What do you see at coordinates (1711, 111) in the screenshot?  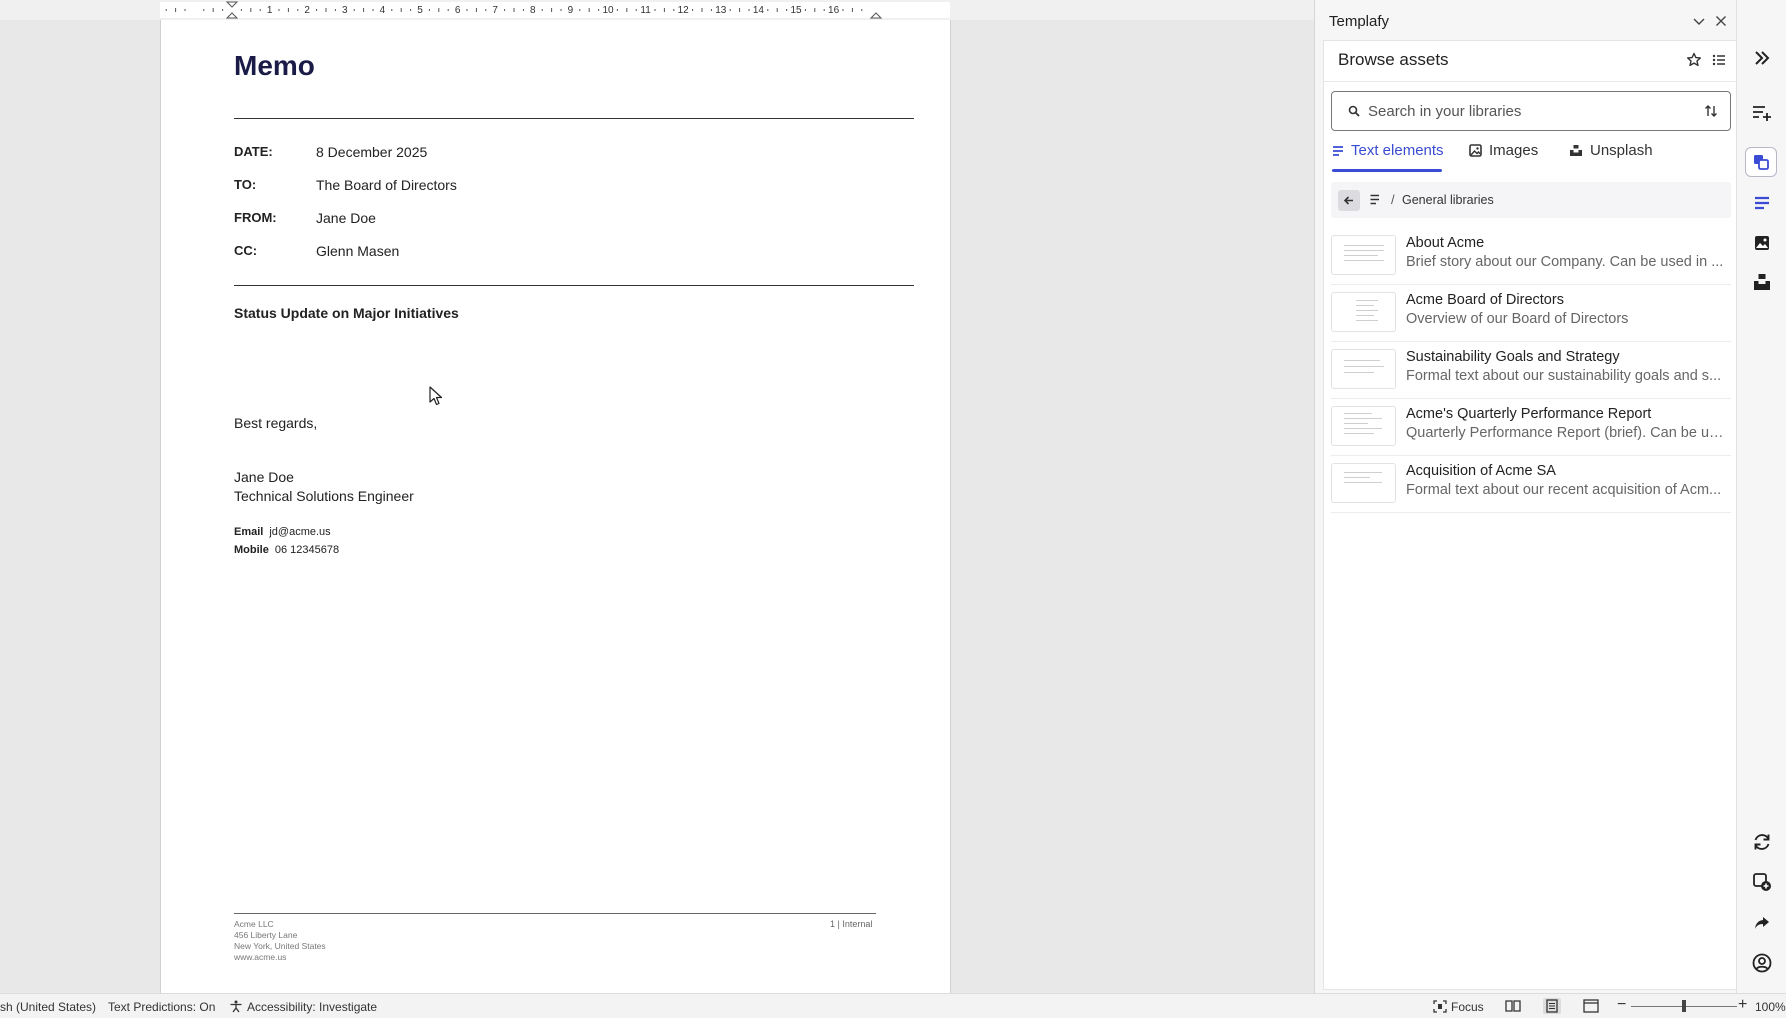 I see `sort-icon` at bounding box center [1711, 111].